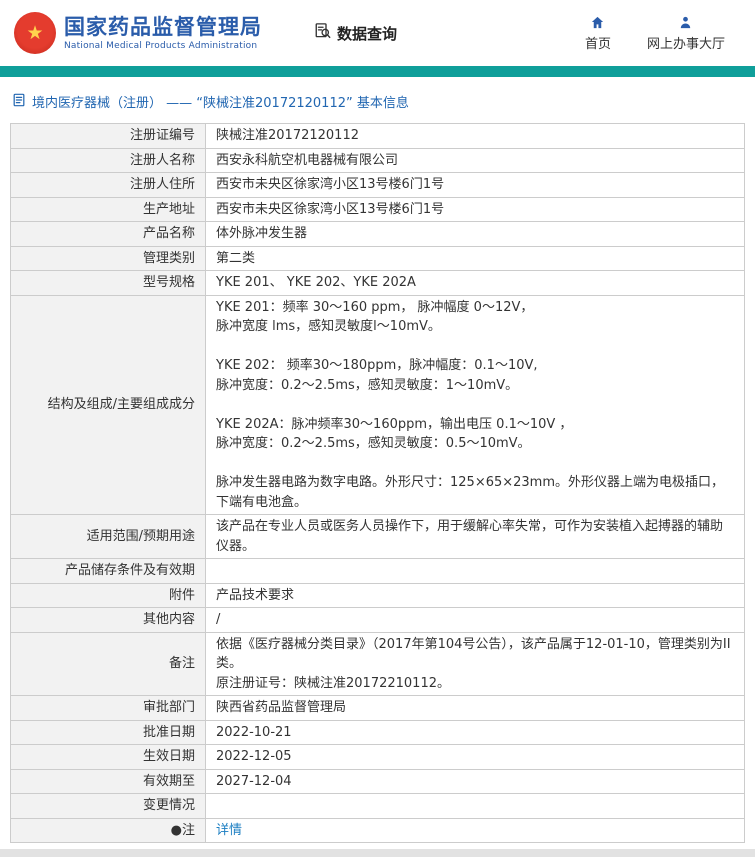 The height and width of the screenshot is (857, 755). I want to click on document-search-icon, so click(323, 33).